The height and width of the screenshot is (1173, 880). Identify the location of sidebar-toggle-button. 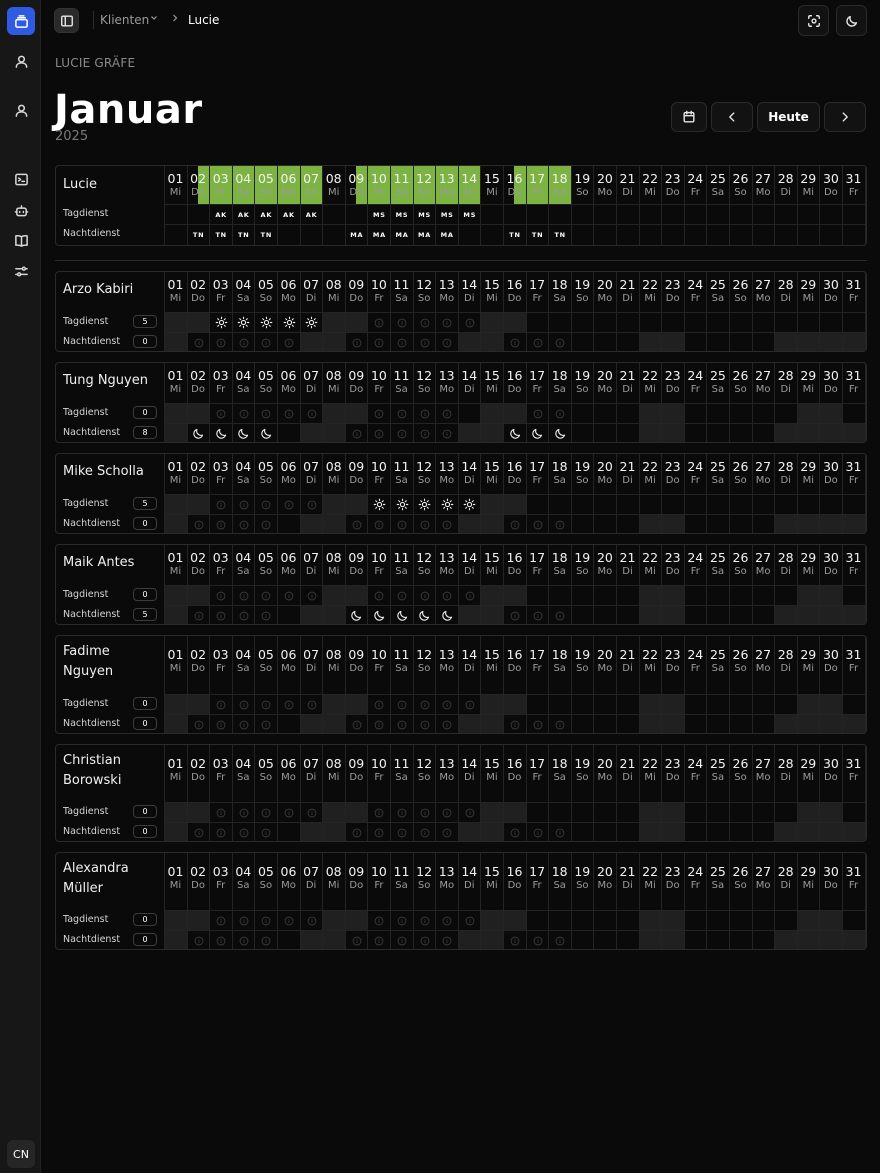
(66, 20).